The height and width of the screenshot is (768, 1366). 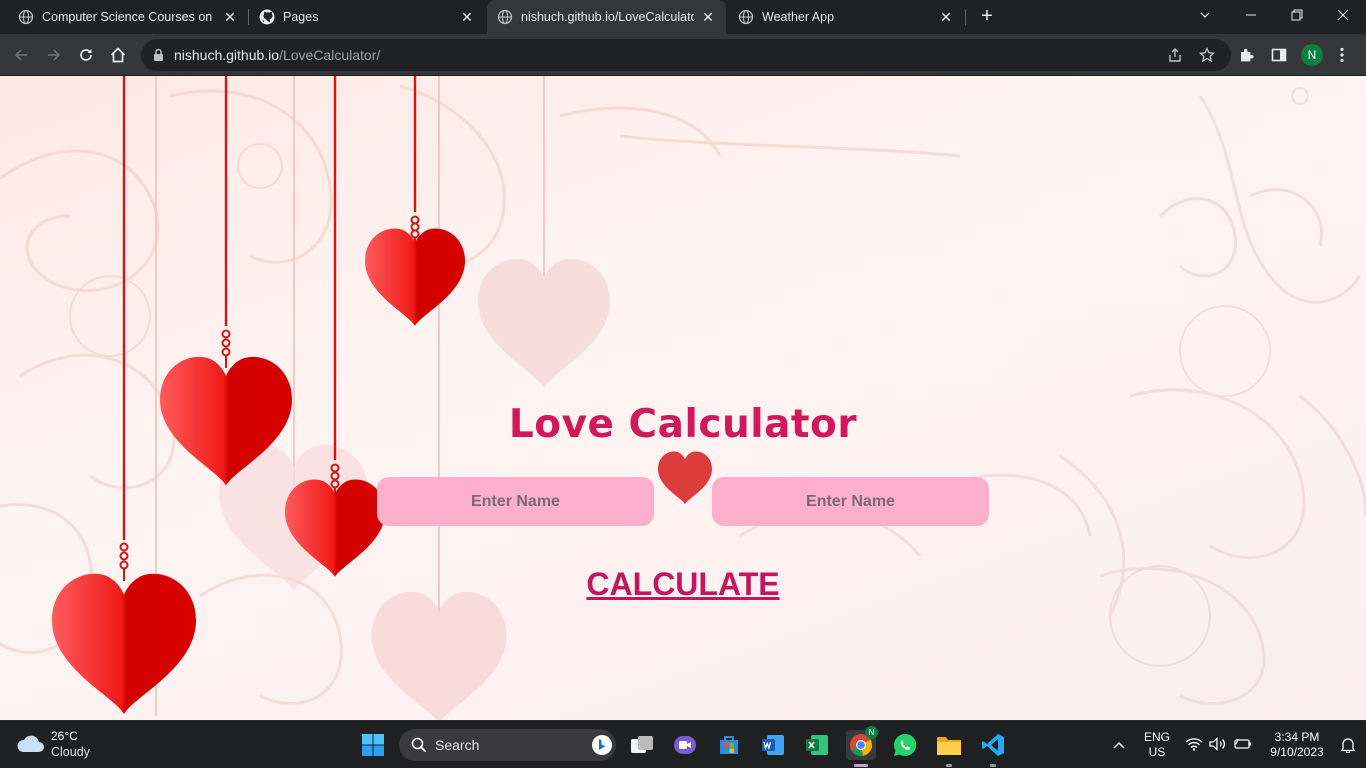 What do you see at coordinates (1297, 752) in the screenshot?
I see `clock-date: 9/10/2023` at bounding box center [1297, 752].